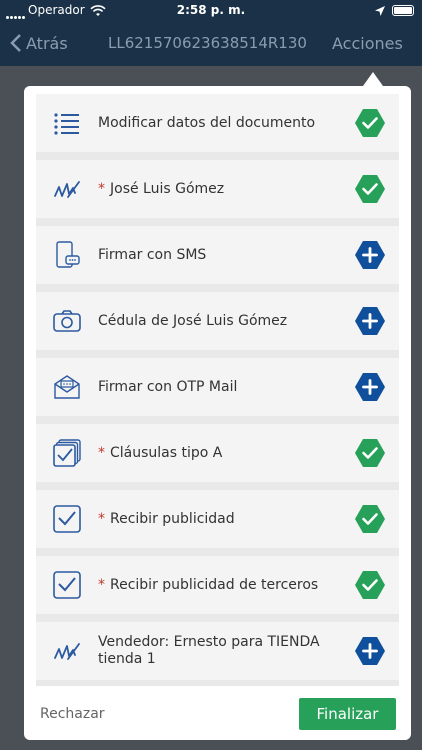 The height and width of the screenshot is (750, 422). Describe the element at coordinates (214, 584) in the screenshot. I see `action-item-text: Recibir publicidad de terceros` at that location.